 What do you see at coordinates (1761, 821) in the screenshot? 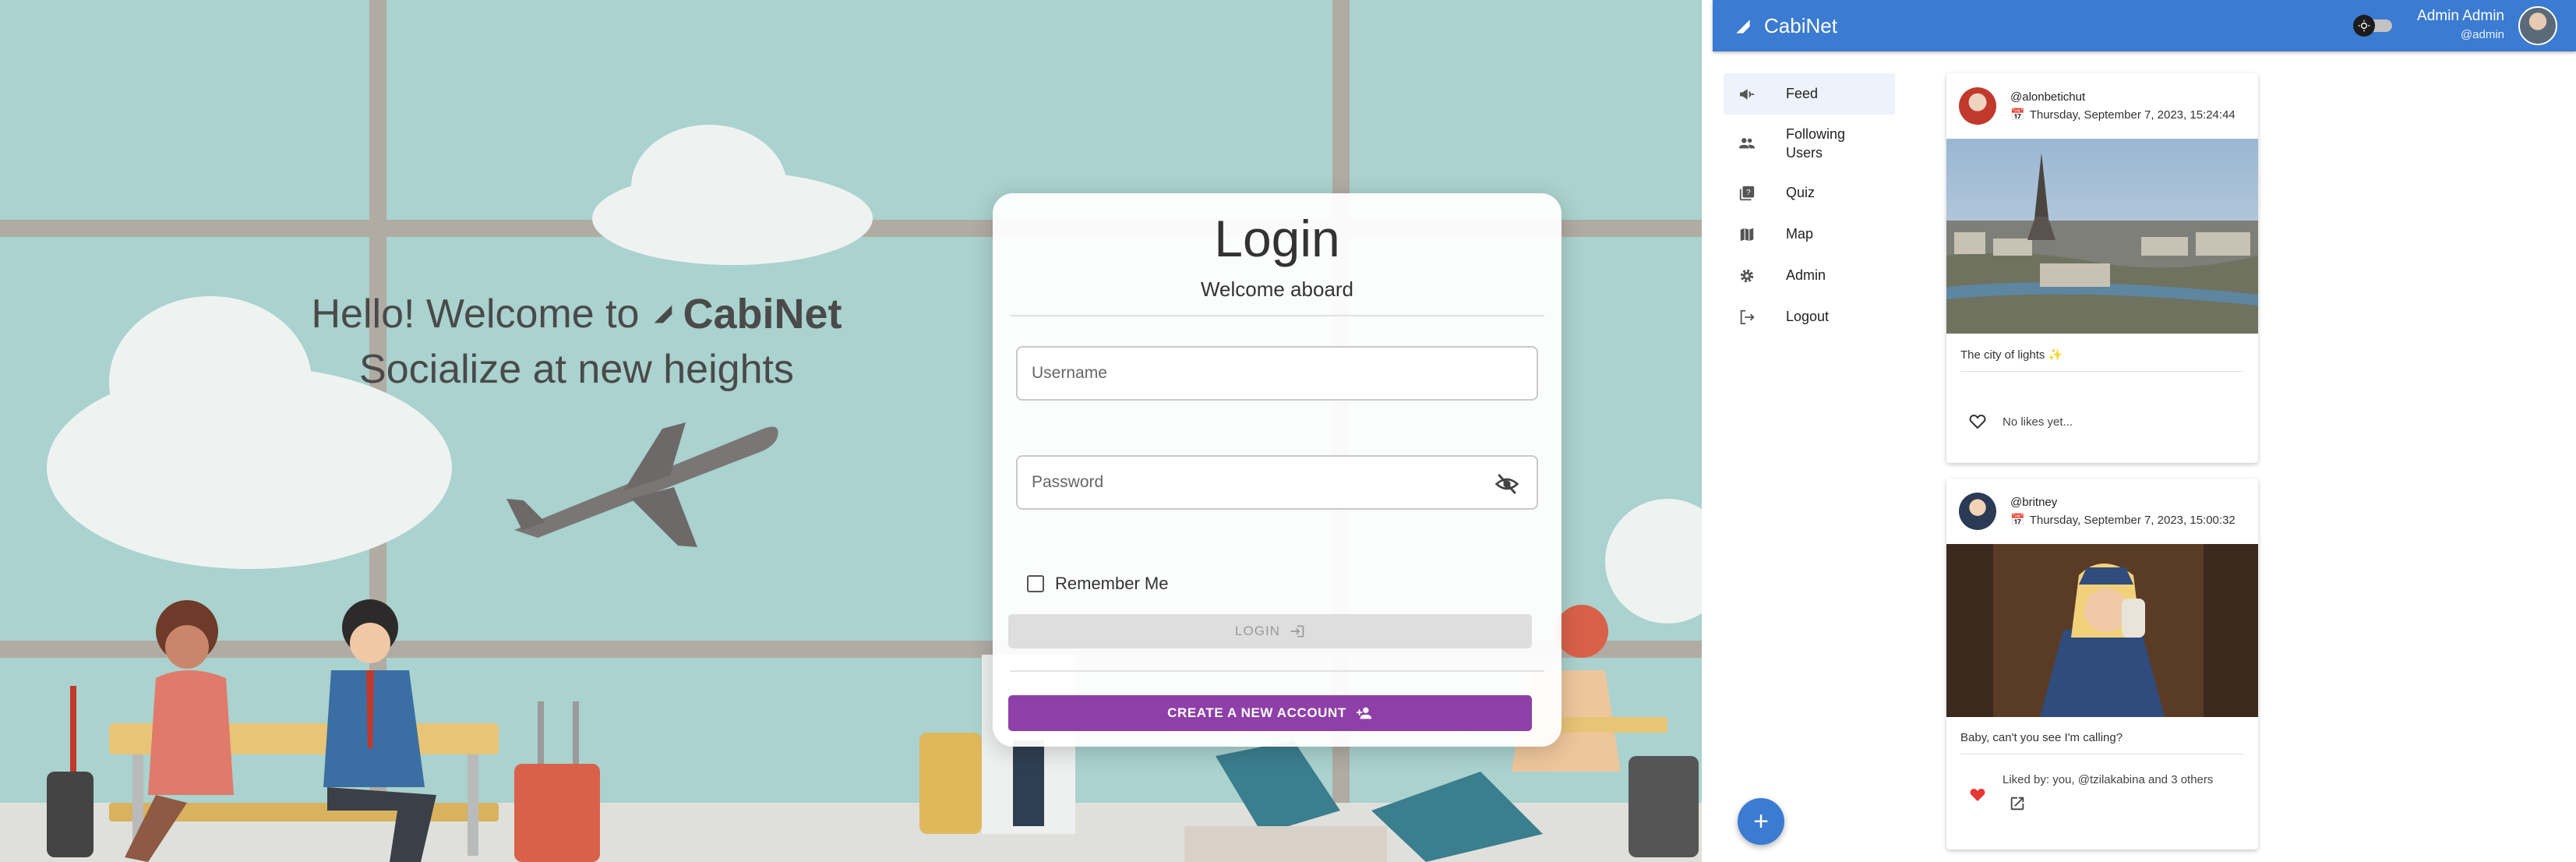
I see `add-post-button: +` at bounding box center [1761, 821].